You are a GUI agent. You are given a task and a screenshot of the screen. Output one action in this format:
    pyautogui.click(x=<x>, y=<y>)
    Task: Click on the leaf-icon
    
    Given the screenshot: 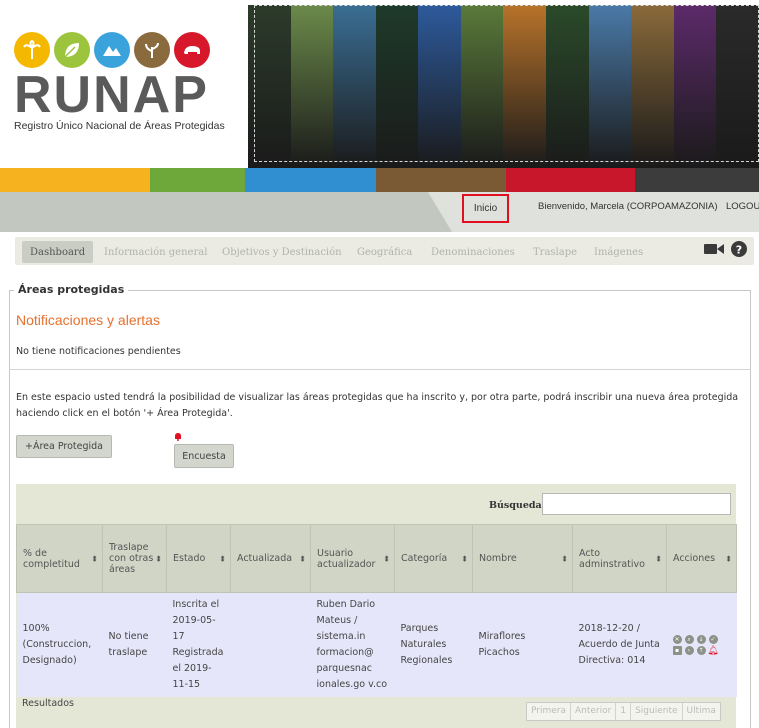 What is the action you would take?
    pyautogui.click(x=72, y=50)
    